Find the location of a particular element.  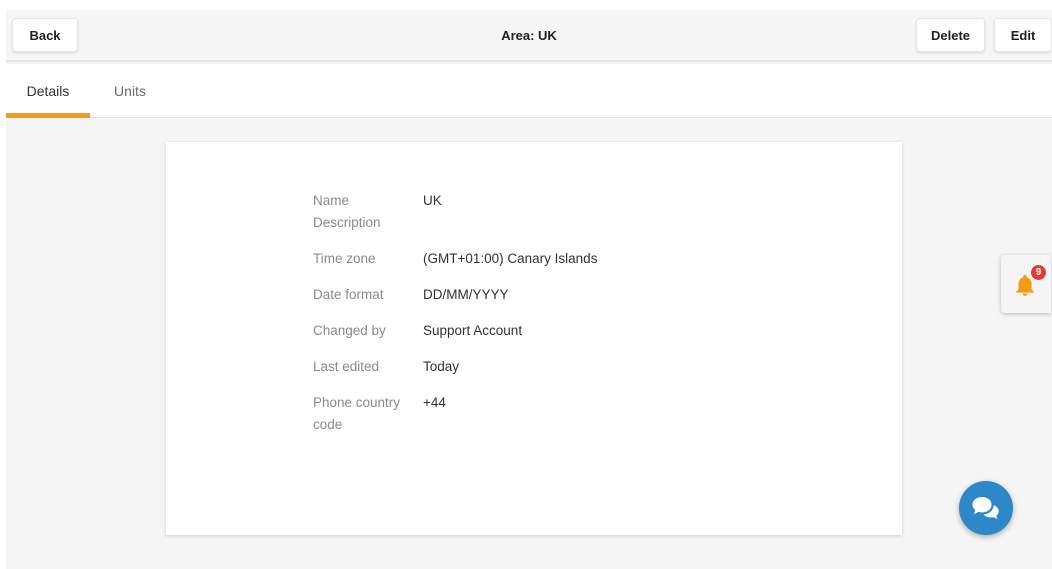

active-tab-indicator is located at coordinates (48, 115).